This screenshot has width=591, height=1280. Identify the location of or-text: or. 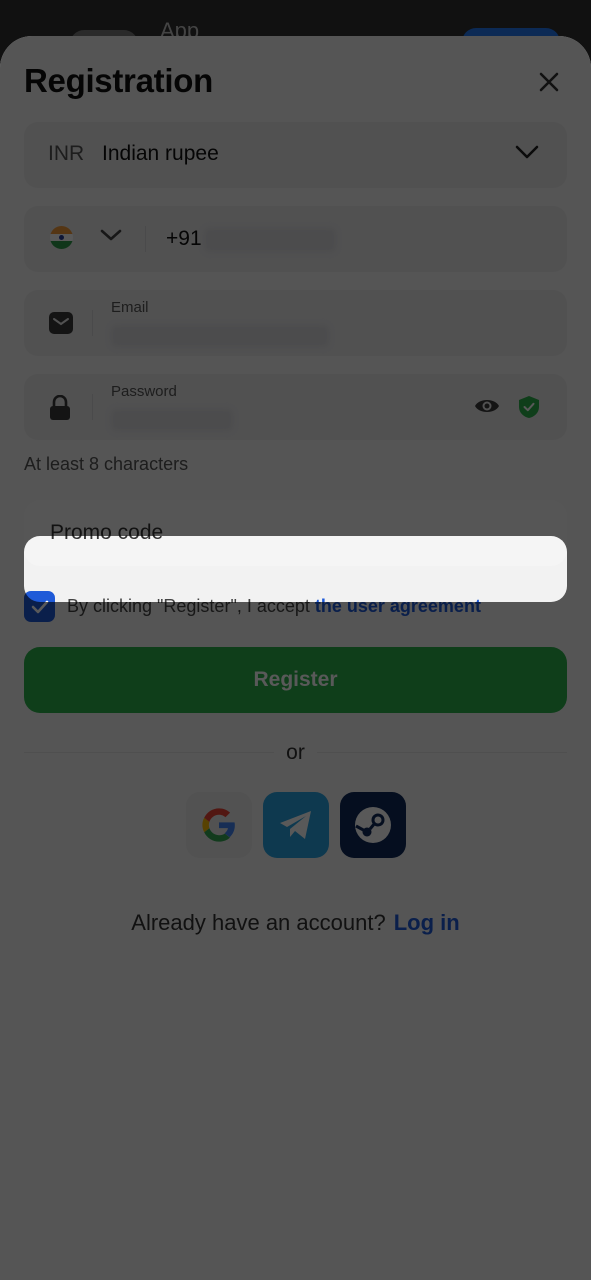
(295, 752).